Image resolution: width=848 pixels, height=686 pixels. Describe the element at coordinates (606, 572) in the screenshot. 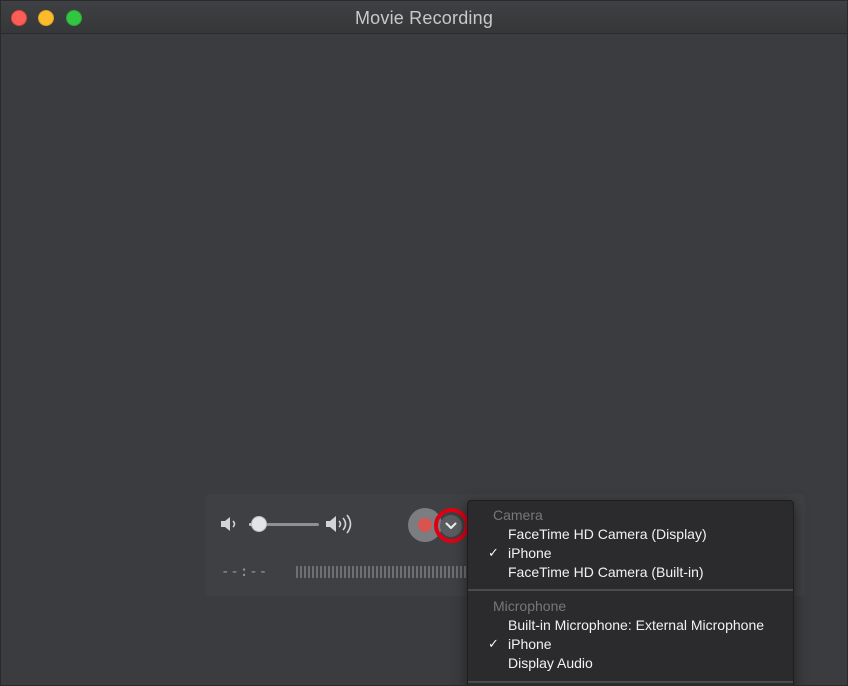

I see `menu-item-label: FaceTime HD Camera (Built-in)` at that location.